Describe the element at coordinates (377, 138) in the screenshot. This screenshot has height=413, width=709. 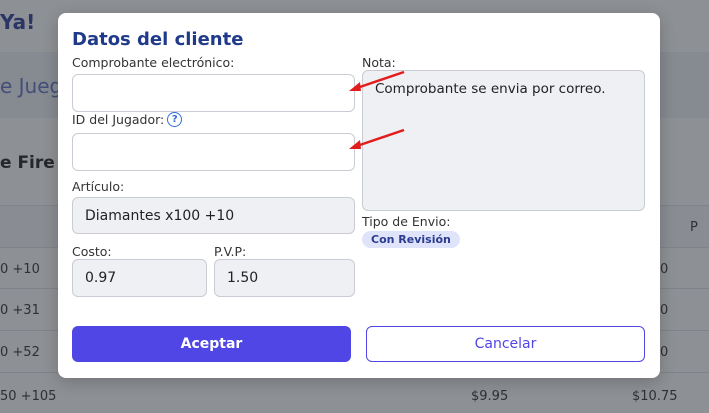
I see `annotation-arrow-2-icon` at that location.